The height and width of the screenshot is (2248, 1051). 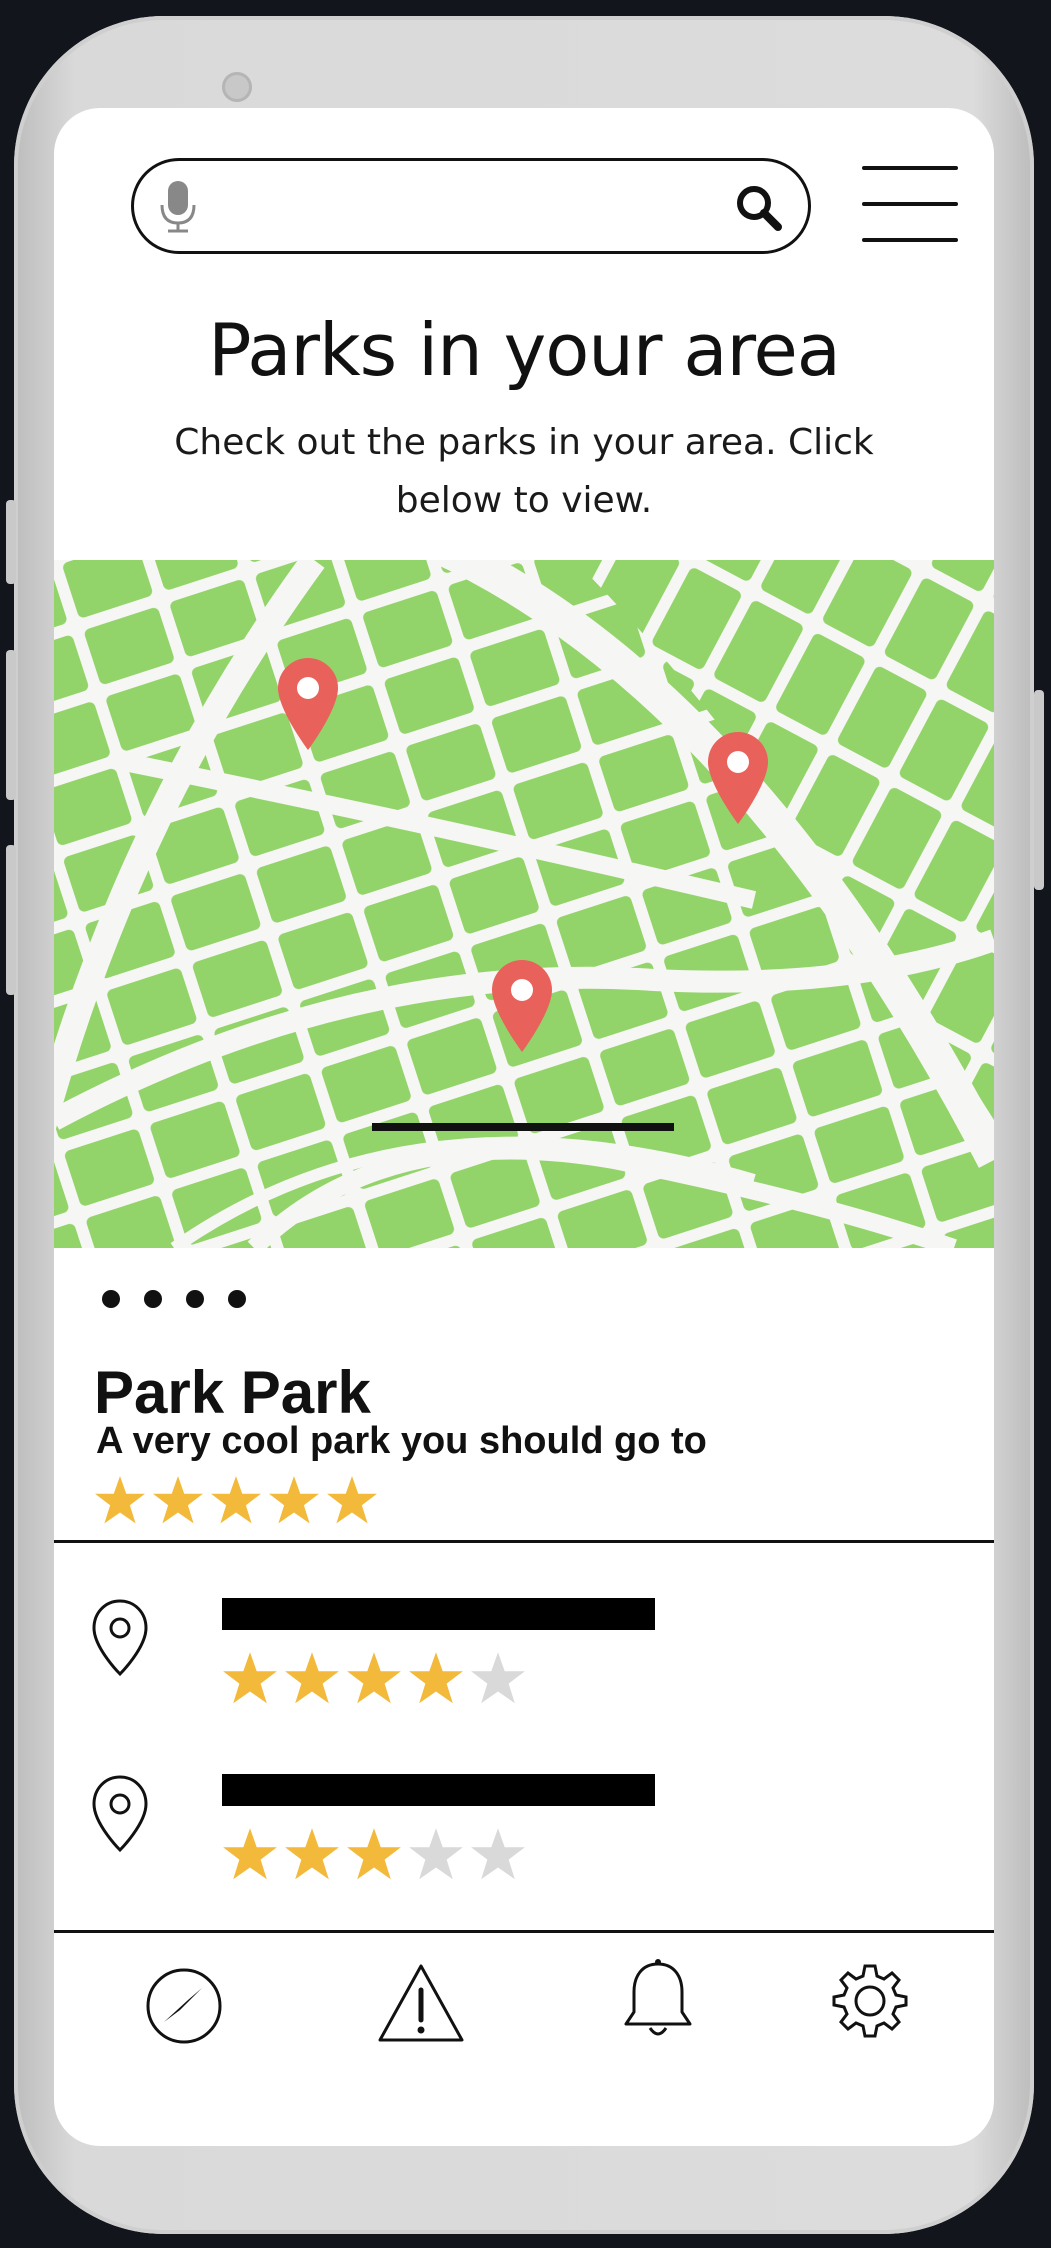 What do you see at coordinates (174, 1299) in the screenshot?
I see `carousel-dots` at bounding box center [174, 1299].